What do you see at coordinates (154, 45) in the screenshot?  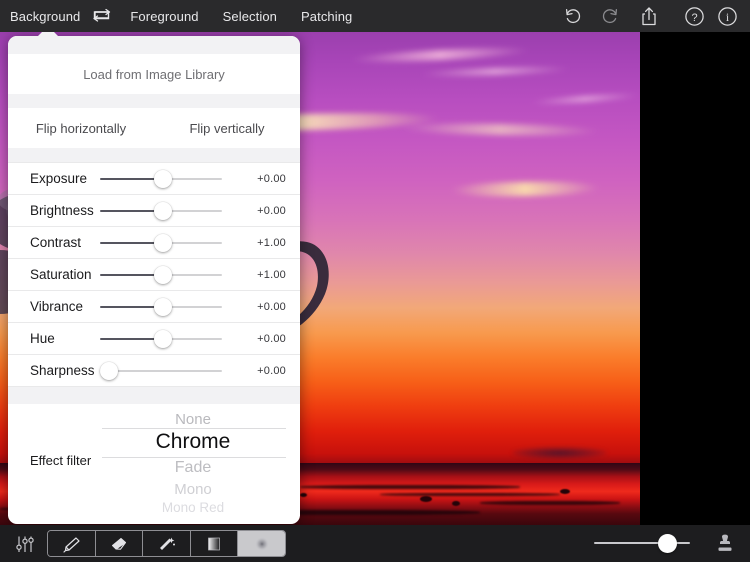 I see `panel-top-gap` at bounding box center [154, 45].